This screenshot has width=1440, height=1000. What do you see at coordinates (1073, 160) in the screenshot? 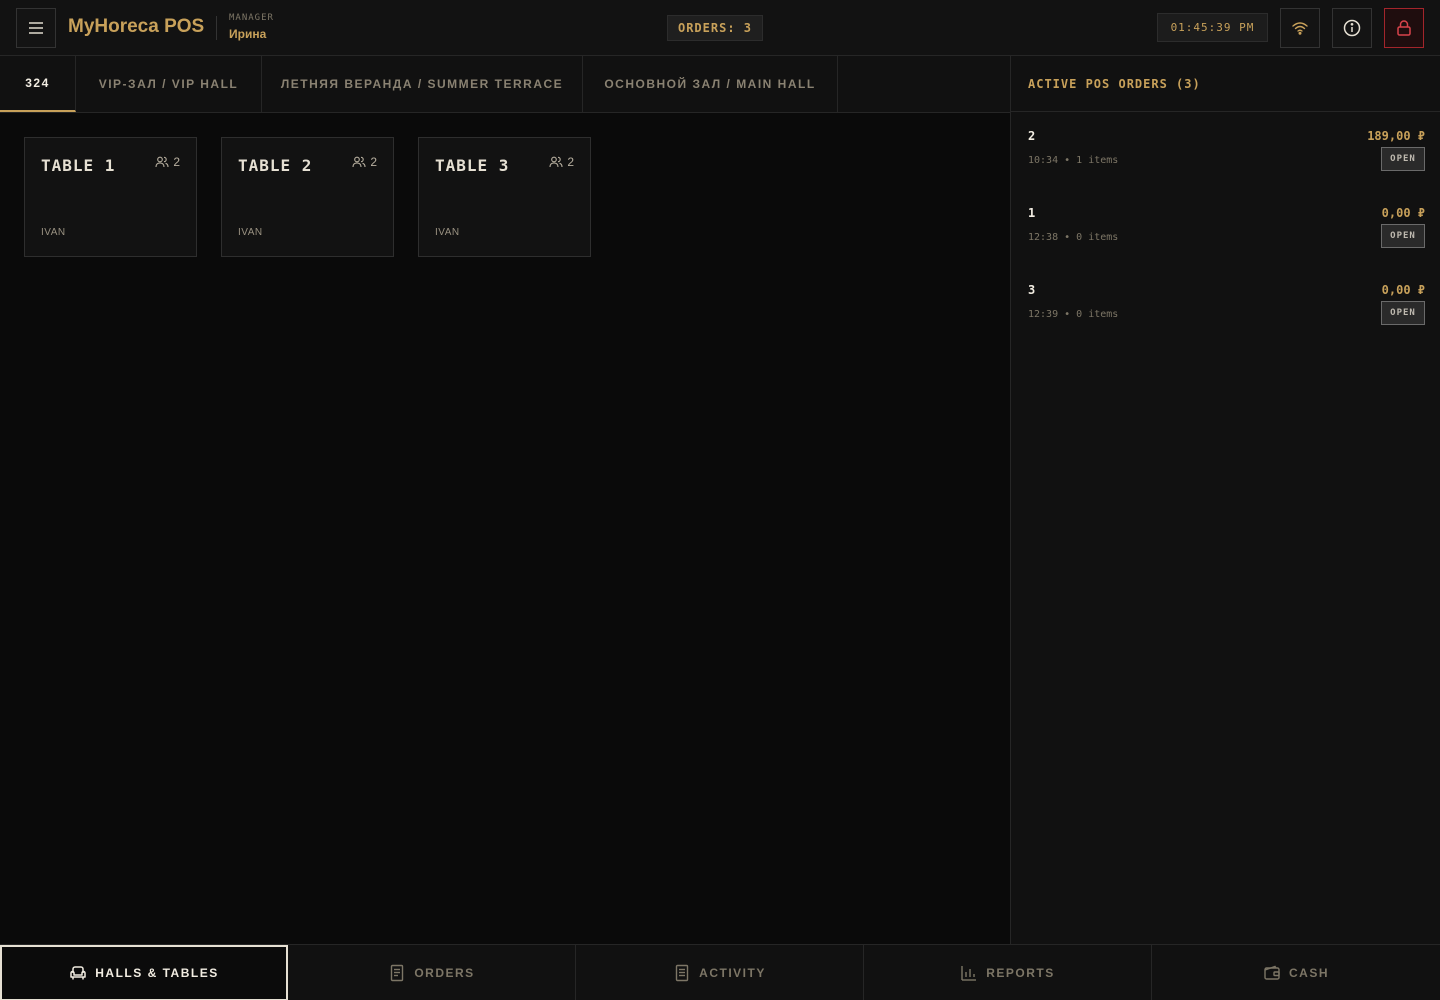
I see `order-meta: 10:34 • 1 items` at bounding box center [1073, 160].